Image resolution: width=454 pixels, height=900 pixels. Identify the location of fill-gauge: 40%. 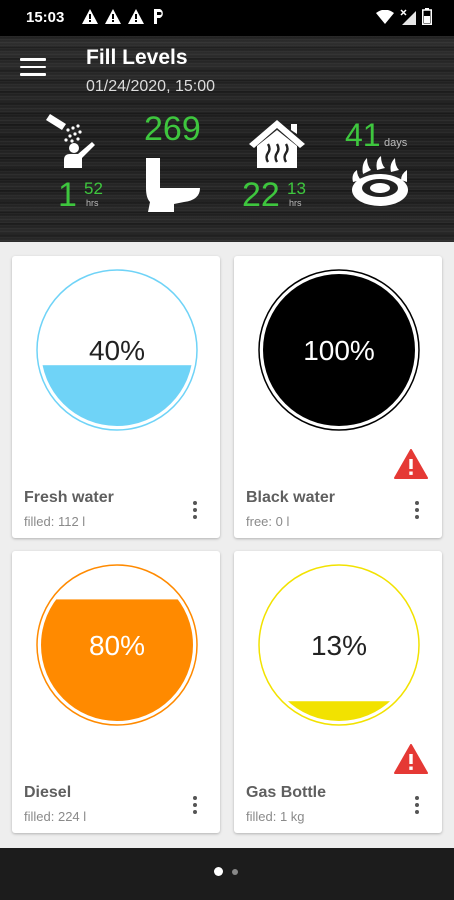
(117, 350).